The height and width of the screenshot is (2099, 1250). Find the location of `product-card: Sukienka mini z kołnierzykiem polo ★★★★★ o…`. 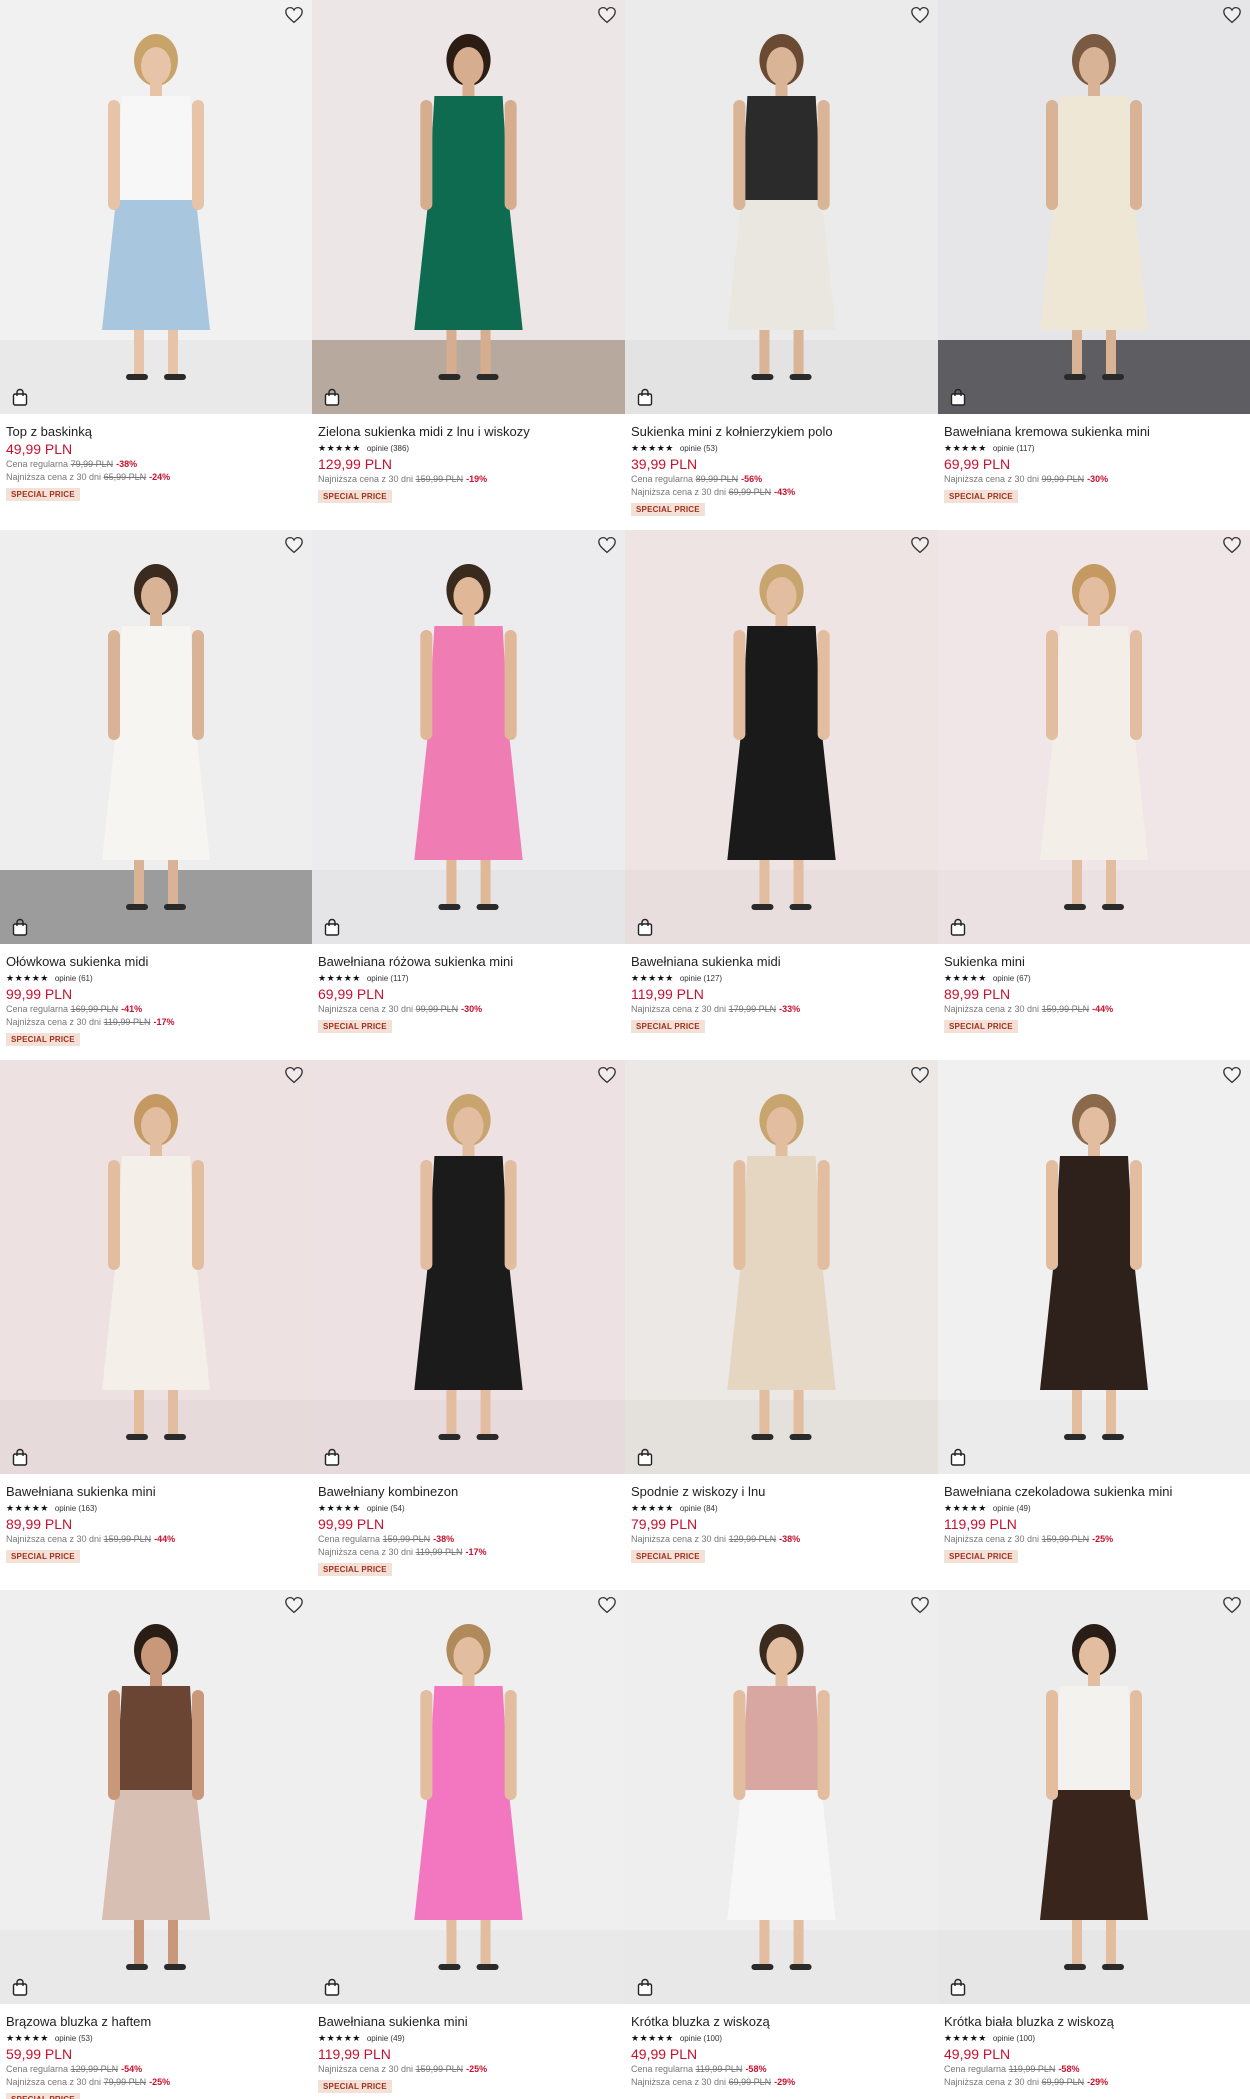

product-card: Sukienka mini z kołnierzykiem polo ★★★★★ o… is located at coordinates (781, 265).